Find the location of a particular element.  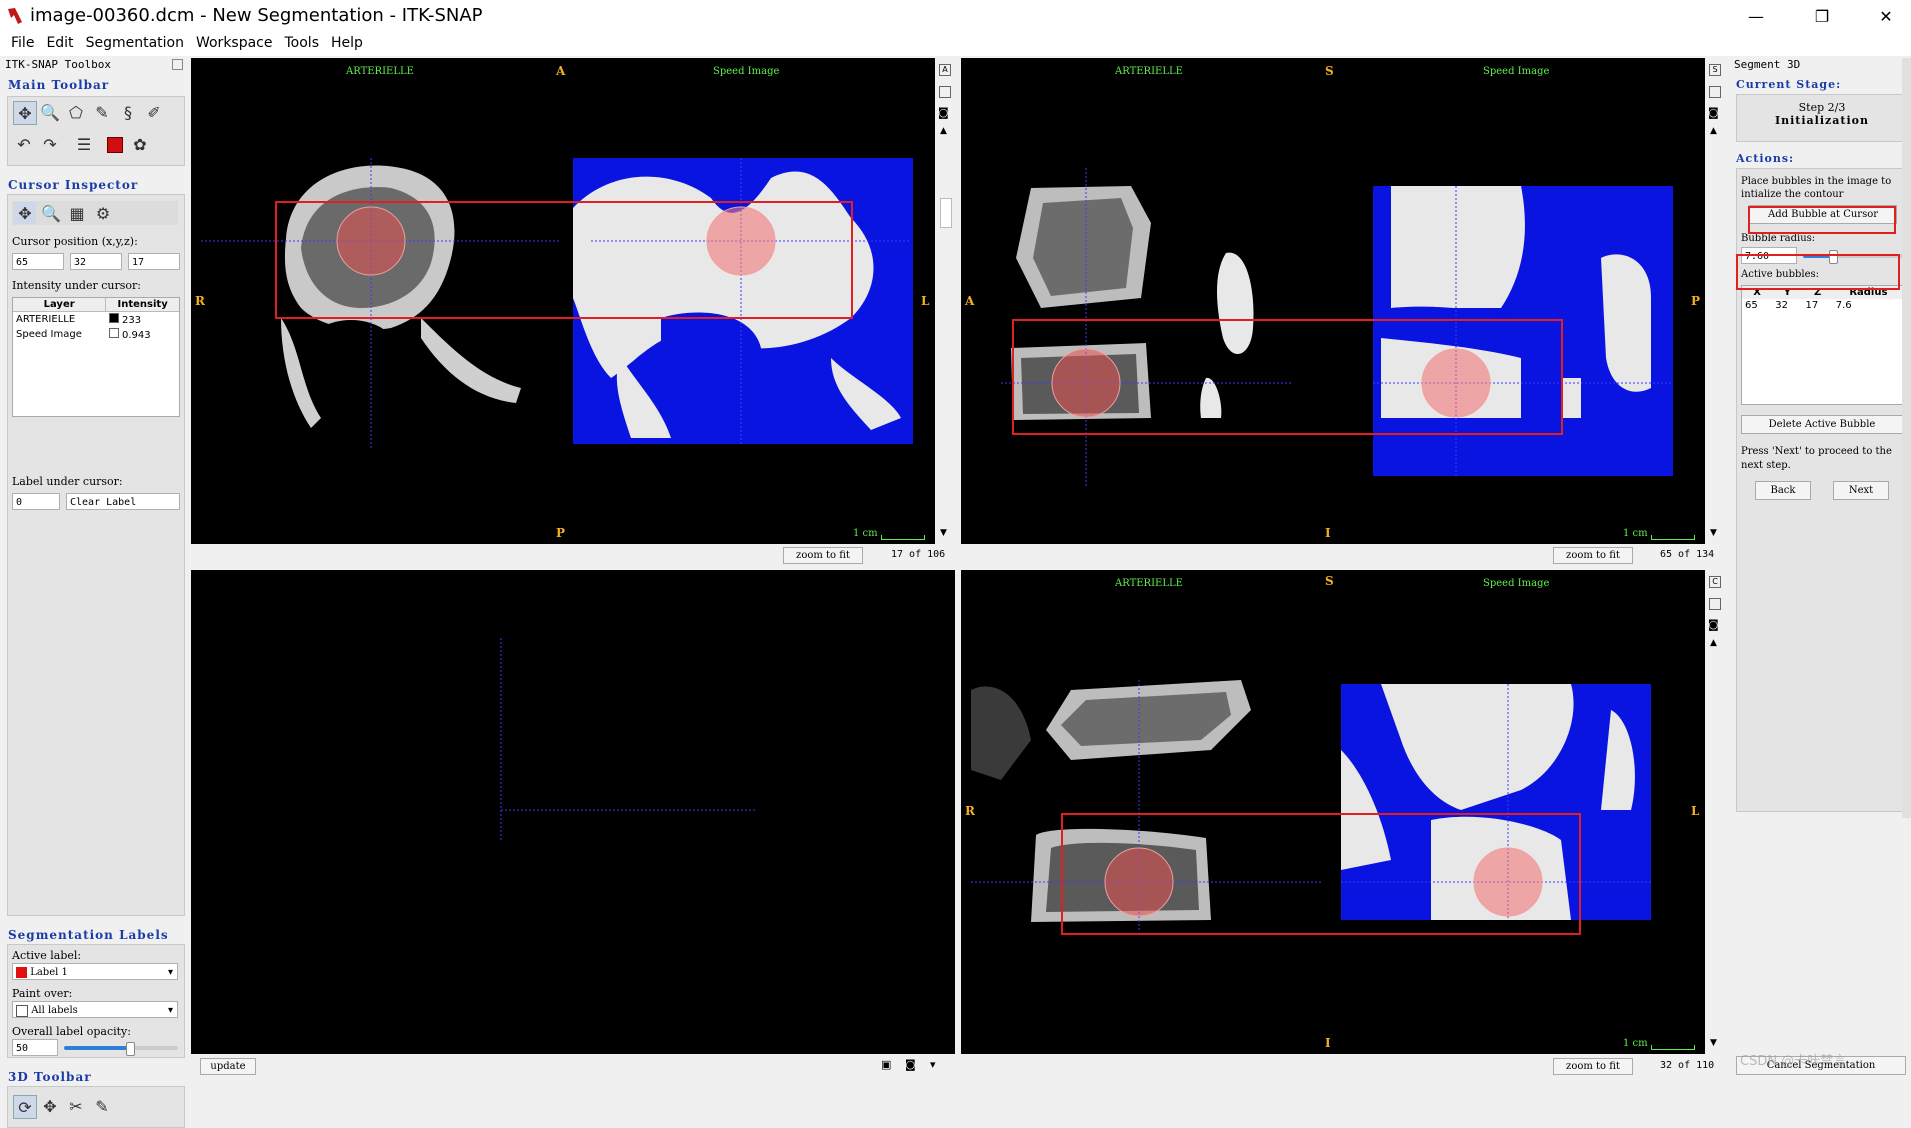

update-3d-button: update is located at coordinates (228, 1066).